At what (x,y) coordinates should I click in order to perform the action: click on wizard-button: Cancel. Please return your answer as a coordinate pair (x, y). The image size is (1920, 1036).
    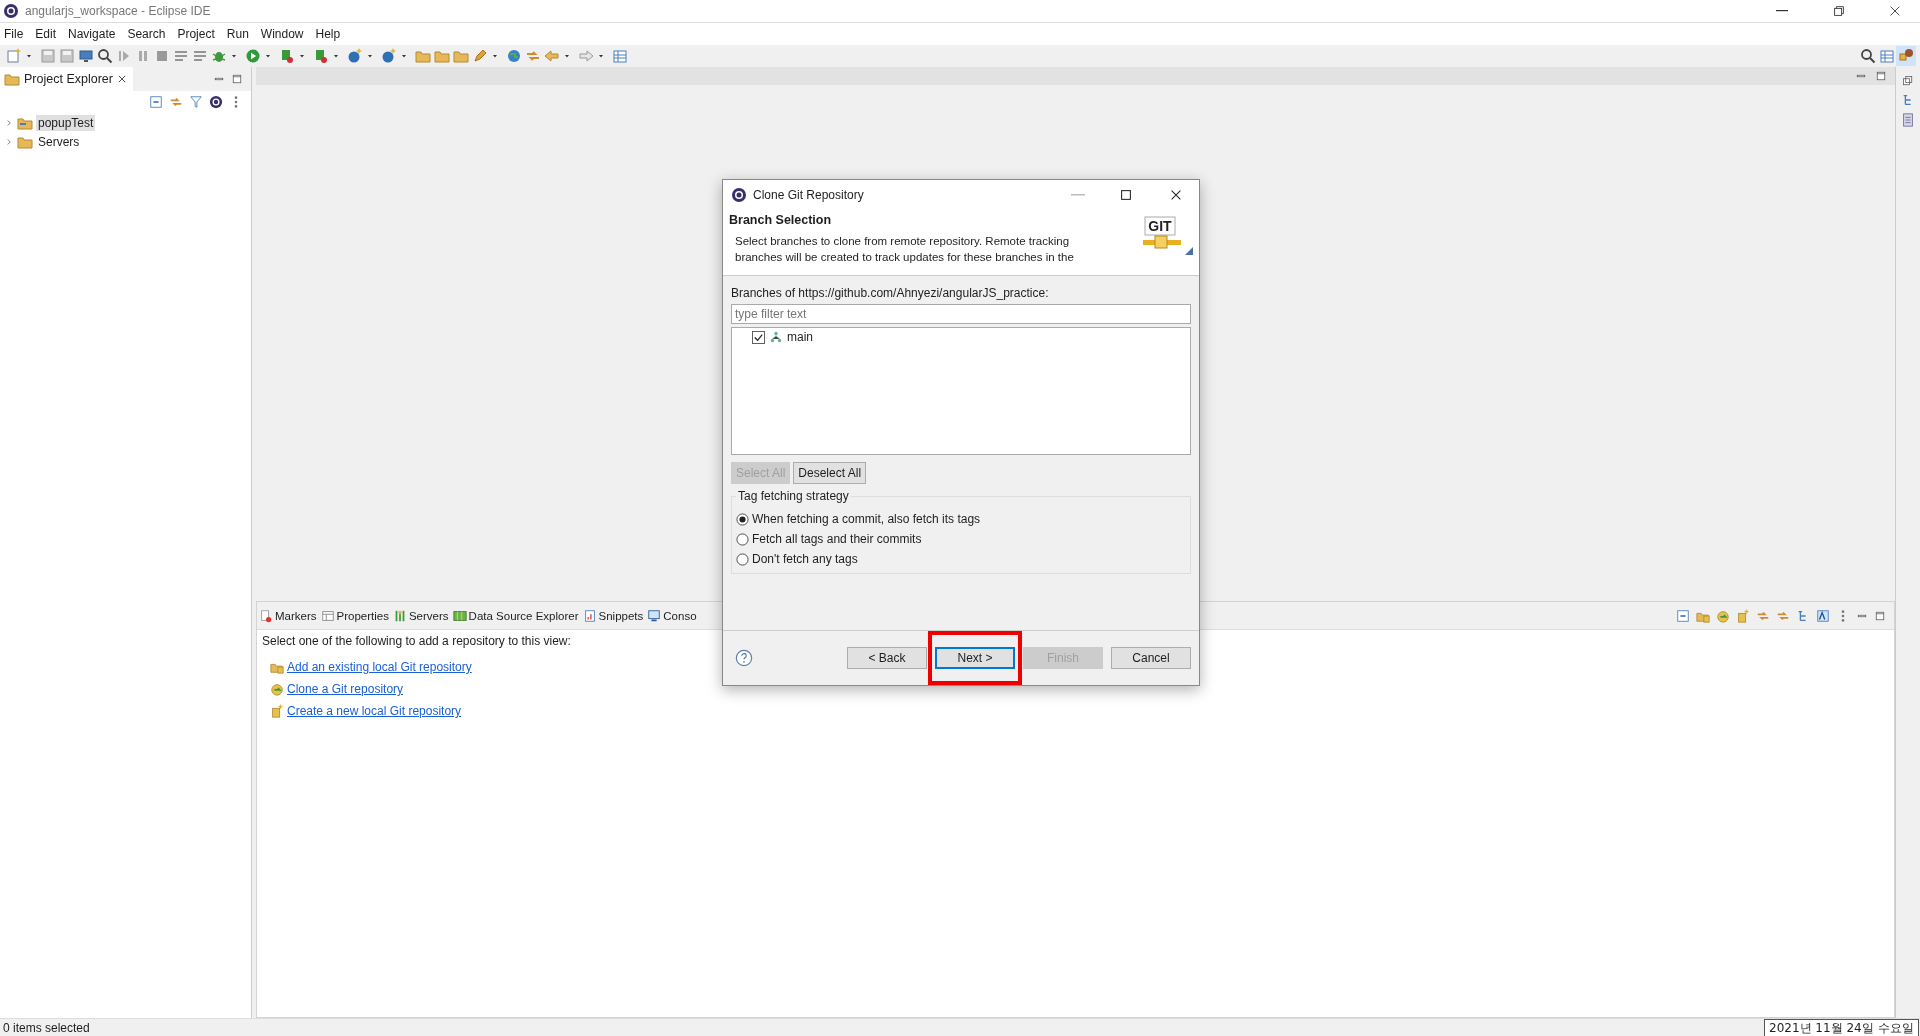
    Looking at the image, I should click on (1151, 658).